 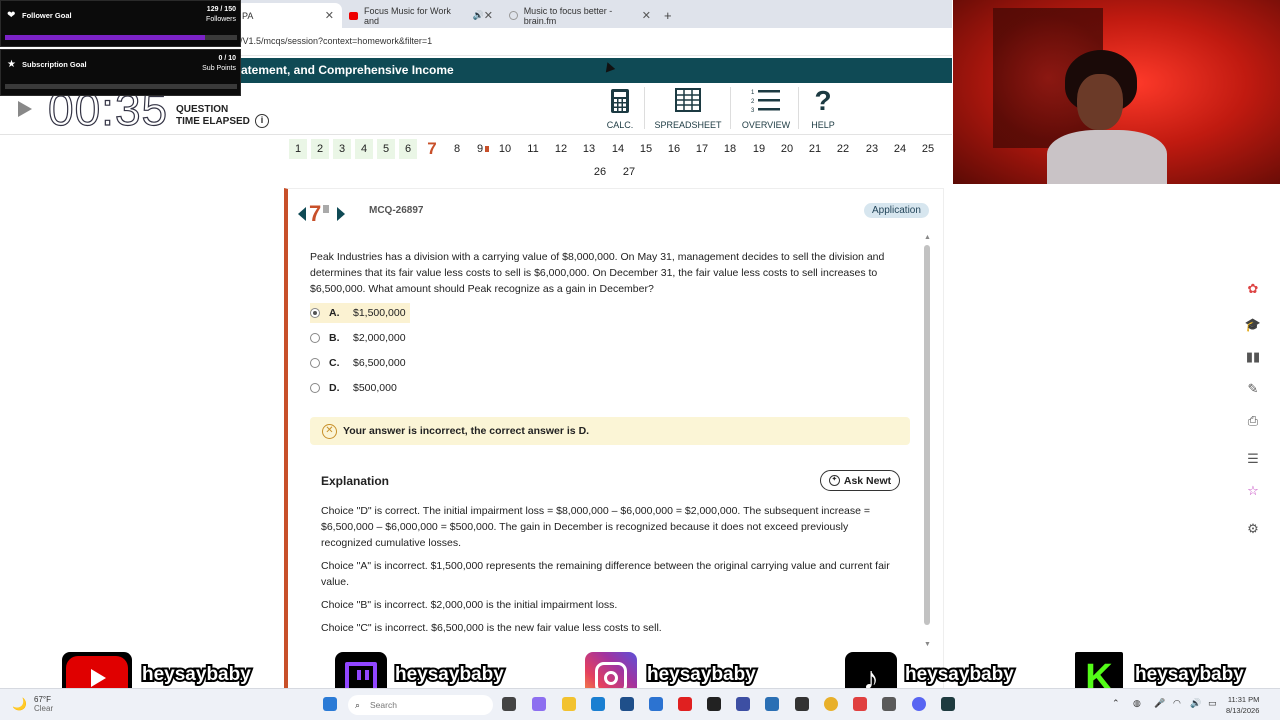 What do you see at coordinates (927, 644) in the screenshot?
I see `scroll-down-icon: ▼` at bounding box center [927, 644].